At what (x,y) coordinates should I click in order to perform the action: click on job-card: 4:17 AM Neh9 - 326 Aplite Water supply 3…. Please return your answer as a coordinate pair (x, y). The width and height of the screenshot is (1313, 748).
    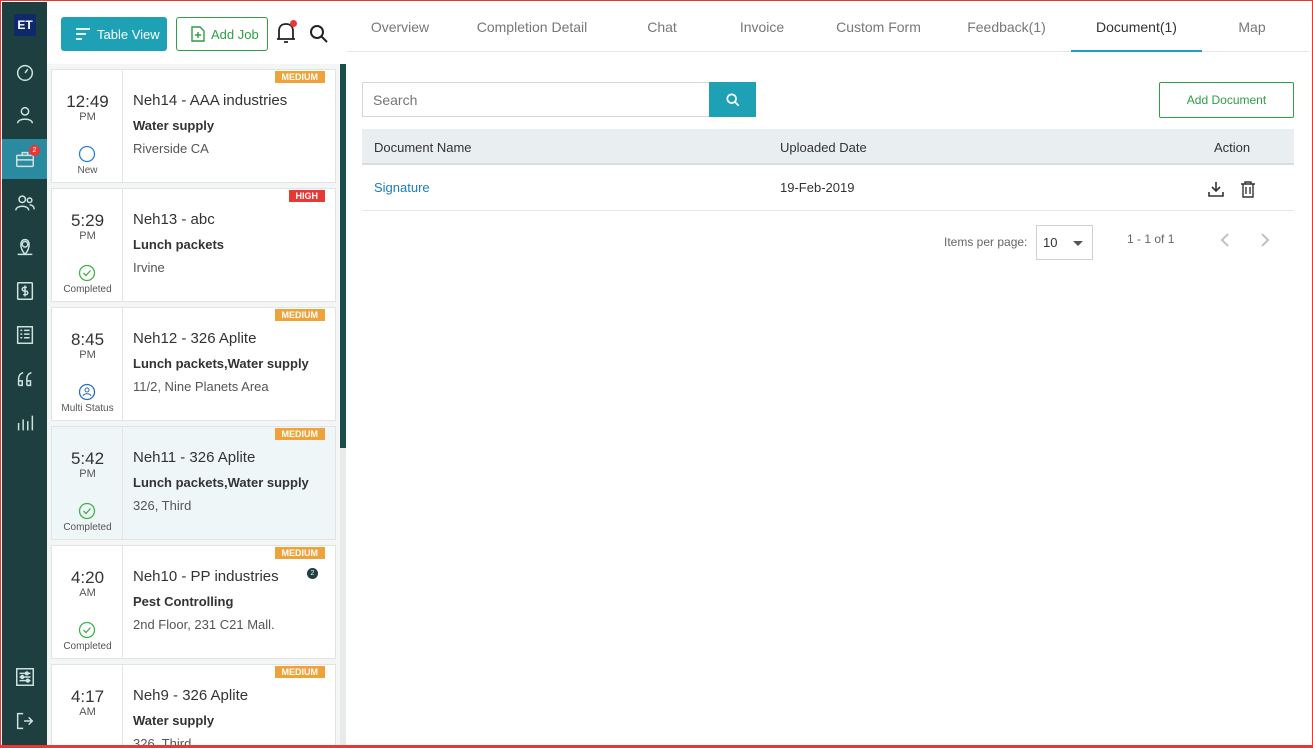
    Looking at the image, I should click on (193, 706).